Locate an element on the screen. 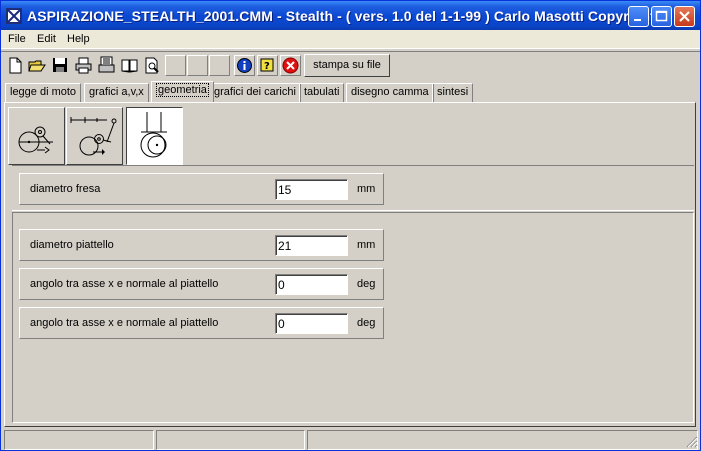 Image resolution: width=701 pixels, height=451 pixels. book-icon is located at coordinates (129, 65).